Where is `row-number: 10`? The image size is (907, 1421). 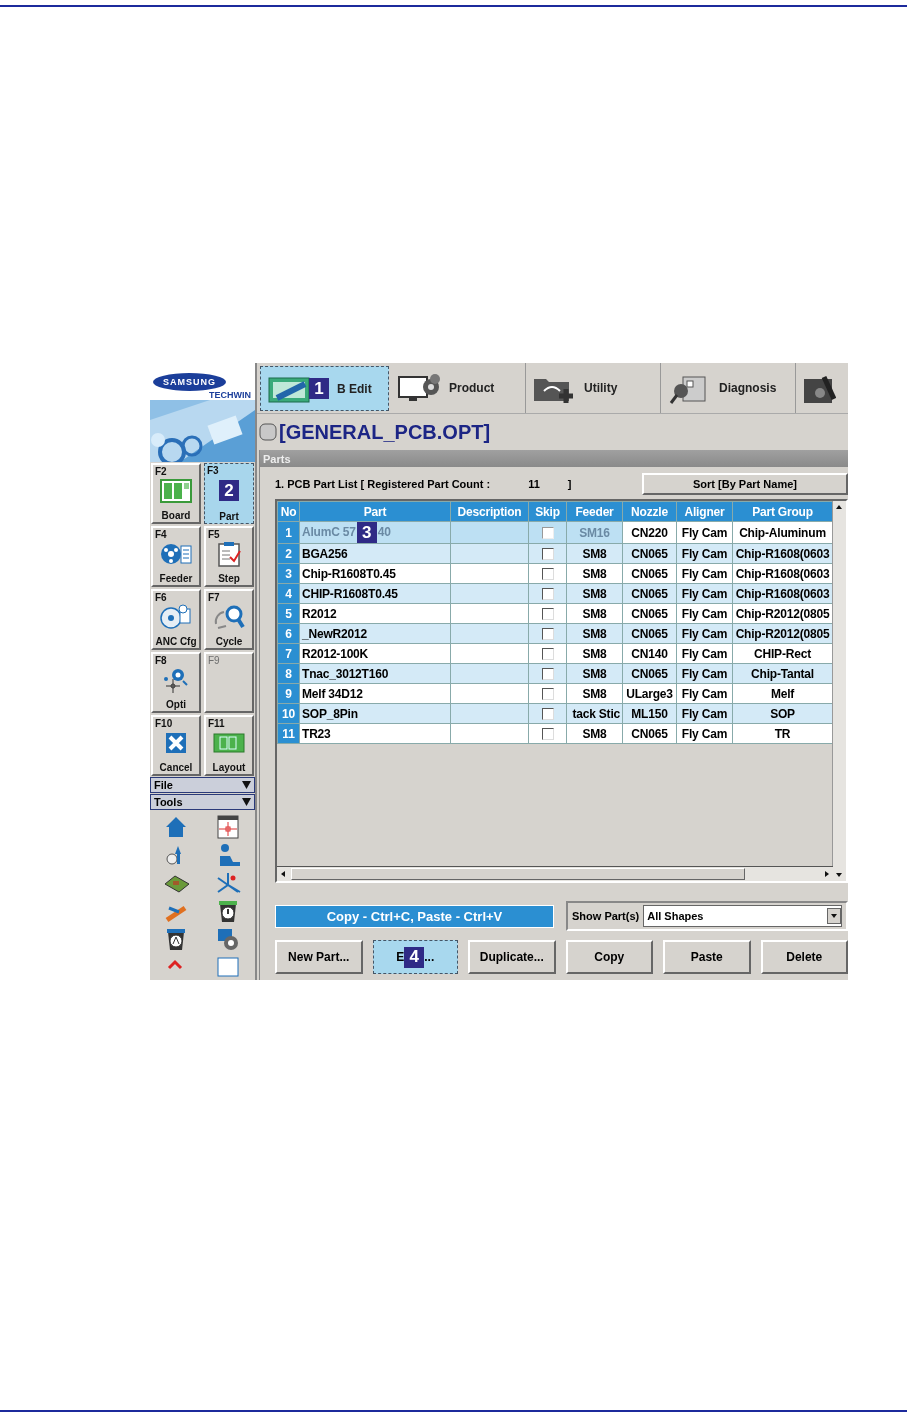
row-number: 10 is located at coordinates (288, 713).